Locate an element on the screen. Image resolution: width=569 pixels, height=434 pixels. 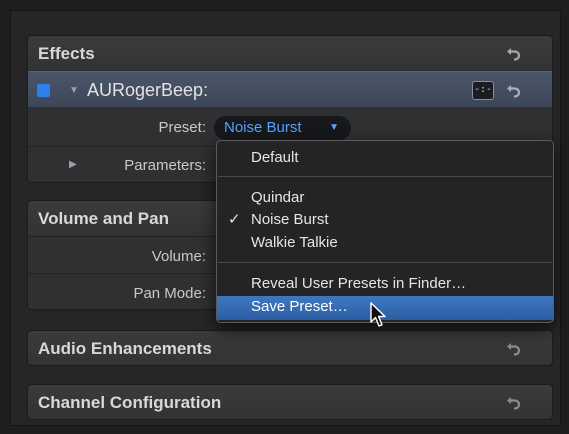
section-title: Audio Enhancements is located at coordinates (125, 348).